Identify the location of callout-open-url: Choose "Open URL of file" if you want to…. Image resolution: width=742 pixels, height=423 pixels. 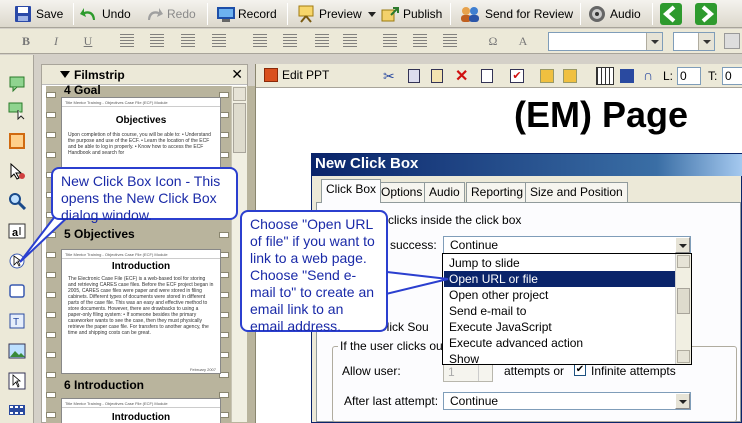
(314, 272).